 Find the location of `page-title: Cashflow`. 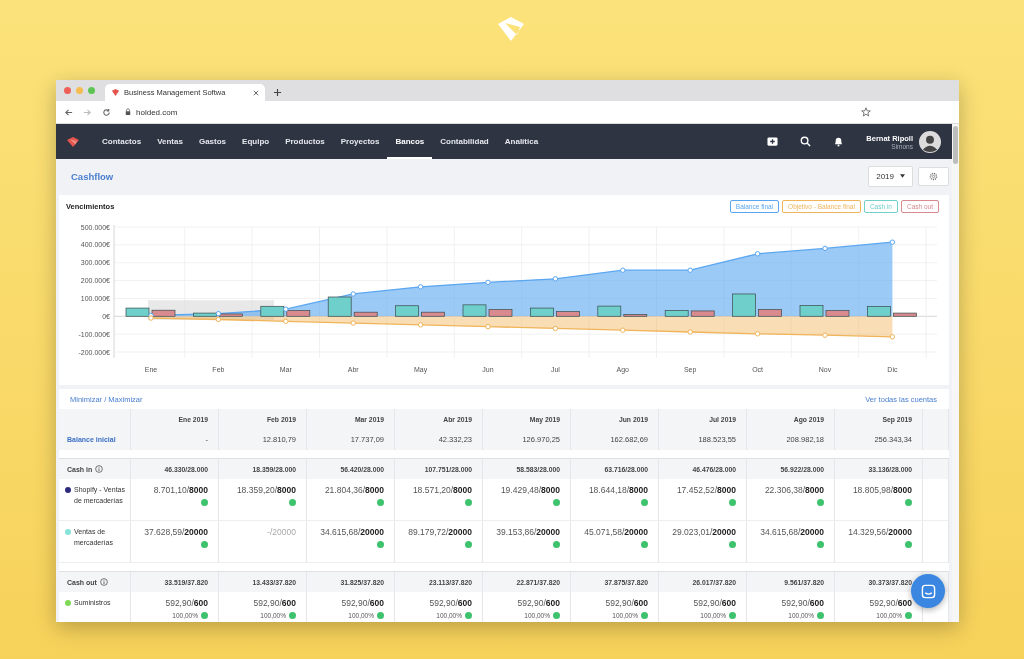

page-title: Cashflow is located at coordinates (92, 176).